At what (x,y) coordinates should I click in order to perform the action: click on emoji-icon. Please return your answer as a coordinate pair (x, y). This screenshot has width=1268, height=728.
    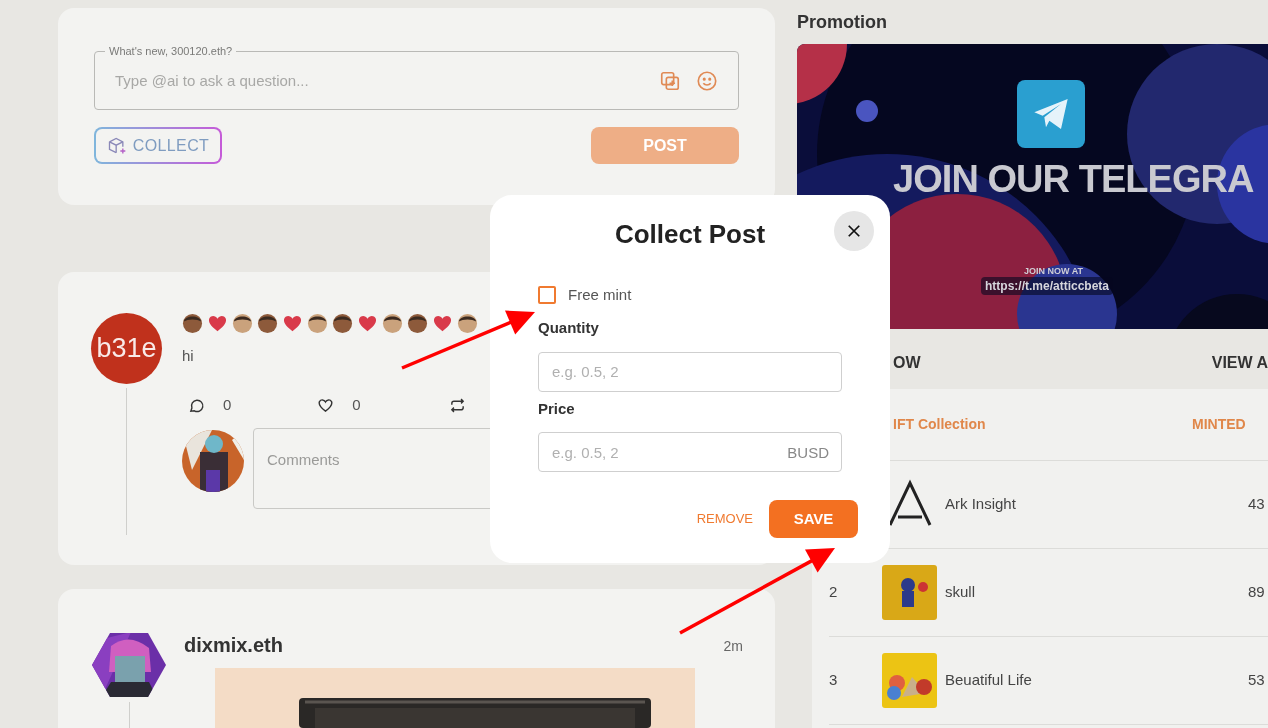
    Looking at the image, I should click on (707, 80).